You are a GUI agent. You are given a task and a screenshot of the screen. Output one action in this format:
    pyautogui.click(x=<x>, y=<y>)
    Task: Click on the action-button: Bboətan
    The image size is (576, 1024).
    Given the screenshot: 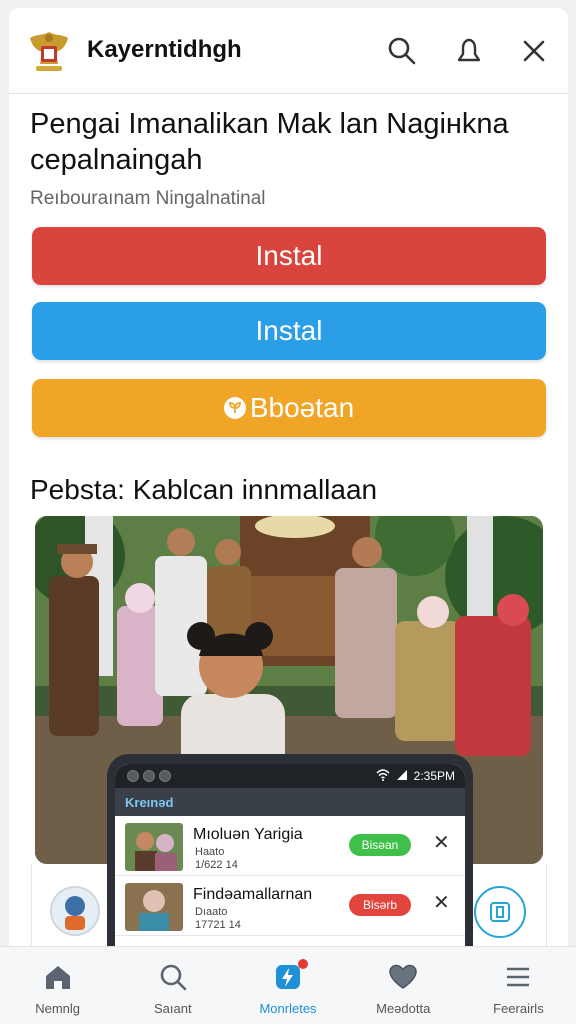 What is the action you would take?
    pyautogui.click(x=289, y=408)
    